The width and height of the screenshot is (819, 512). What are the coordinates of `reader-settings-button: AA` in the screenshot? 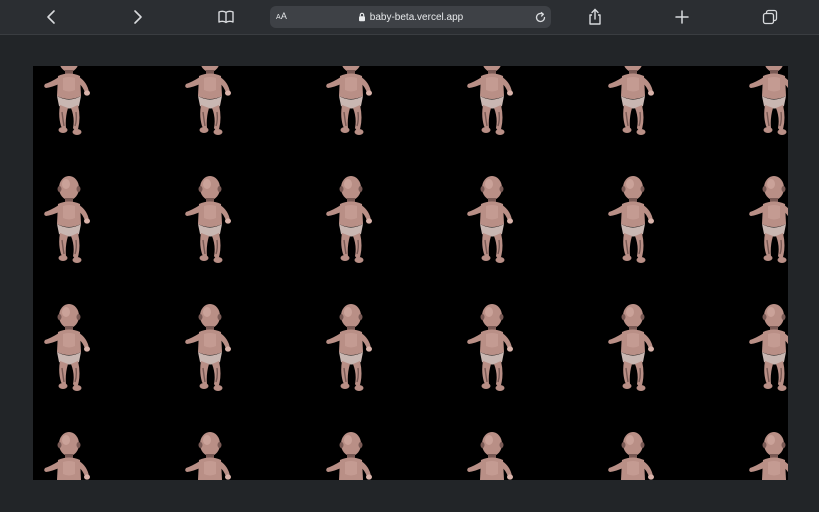 It's located at (281, 16).